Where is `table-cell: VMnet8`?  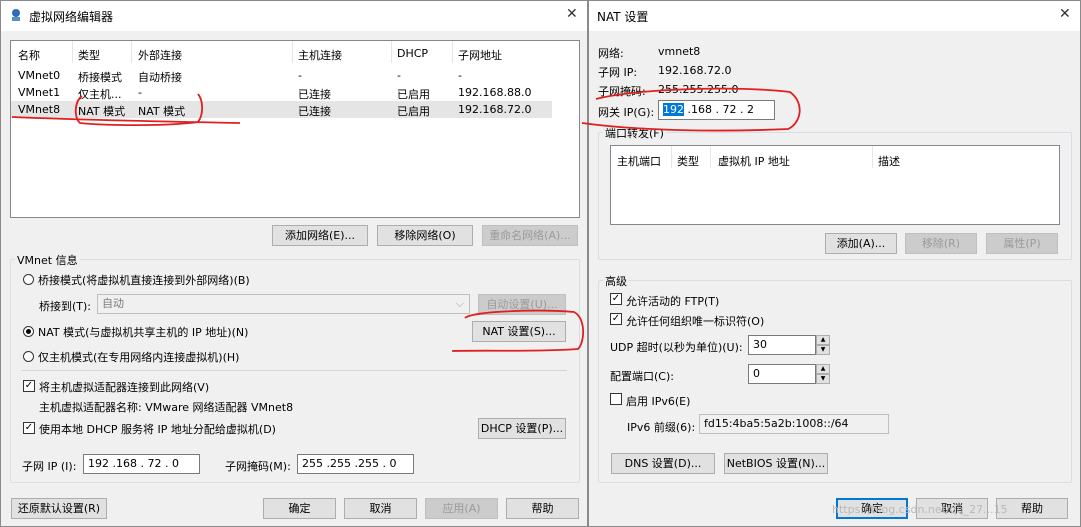 table-cell: VMnet8 is located at coordinates (39, 109).